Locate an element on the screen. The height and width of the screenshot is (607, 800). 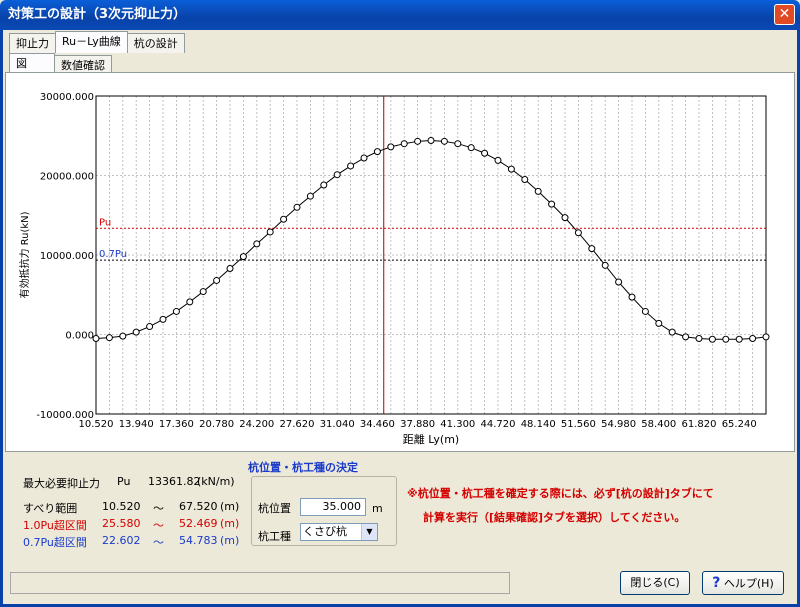
x-tick-label: 58.400 is located at coordinates (658, 424).